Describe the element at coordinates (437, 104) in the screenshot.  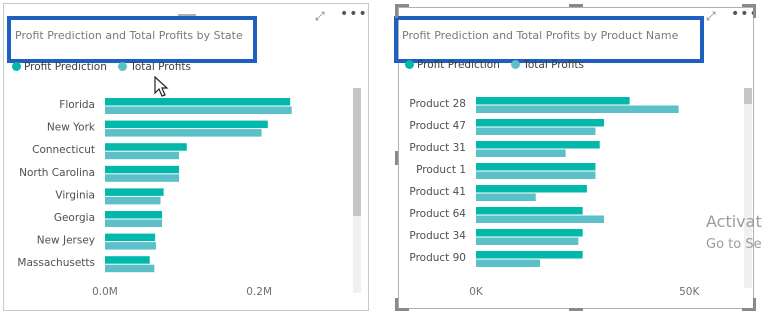
I see `category-label: Product 28` at that location.